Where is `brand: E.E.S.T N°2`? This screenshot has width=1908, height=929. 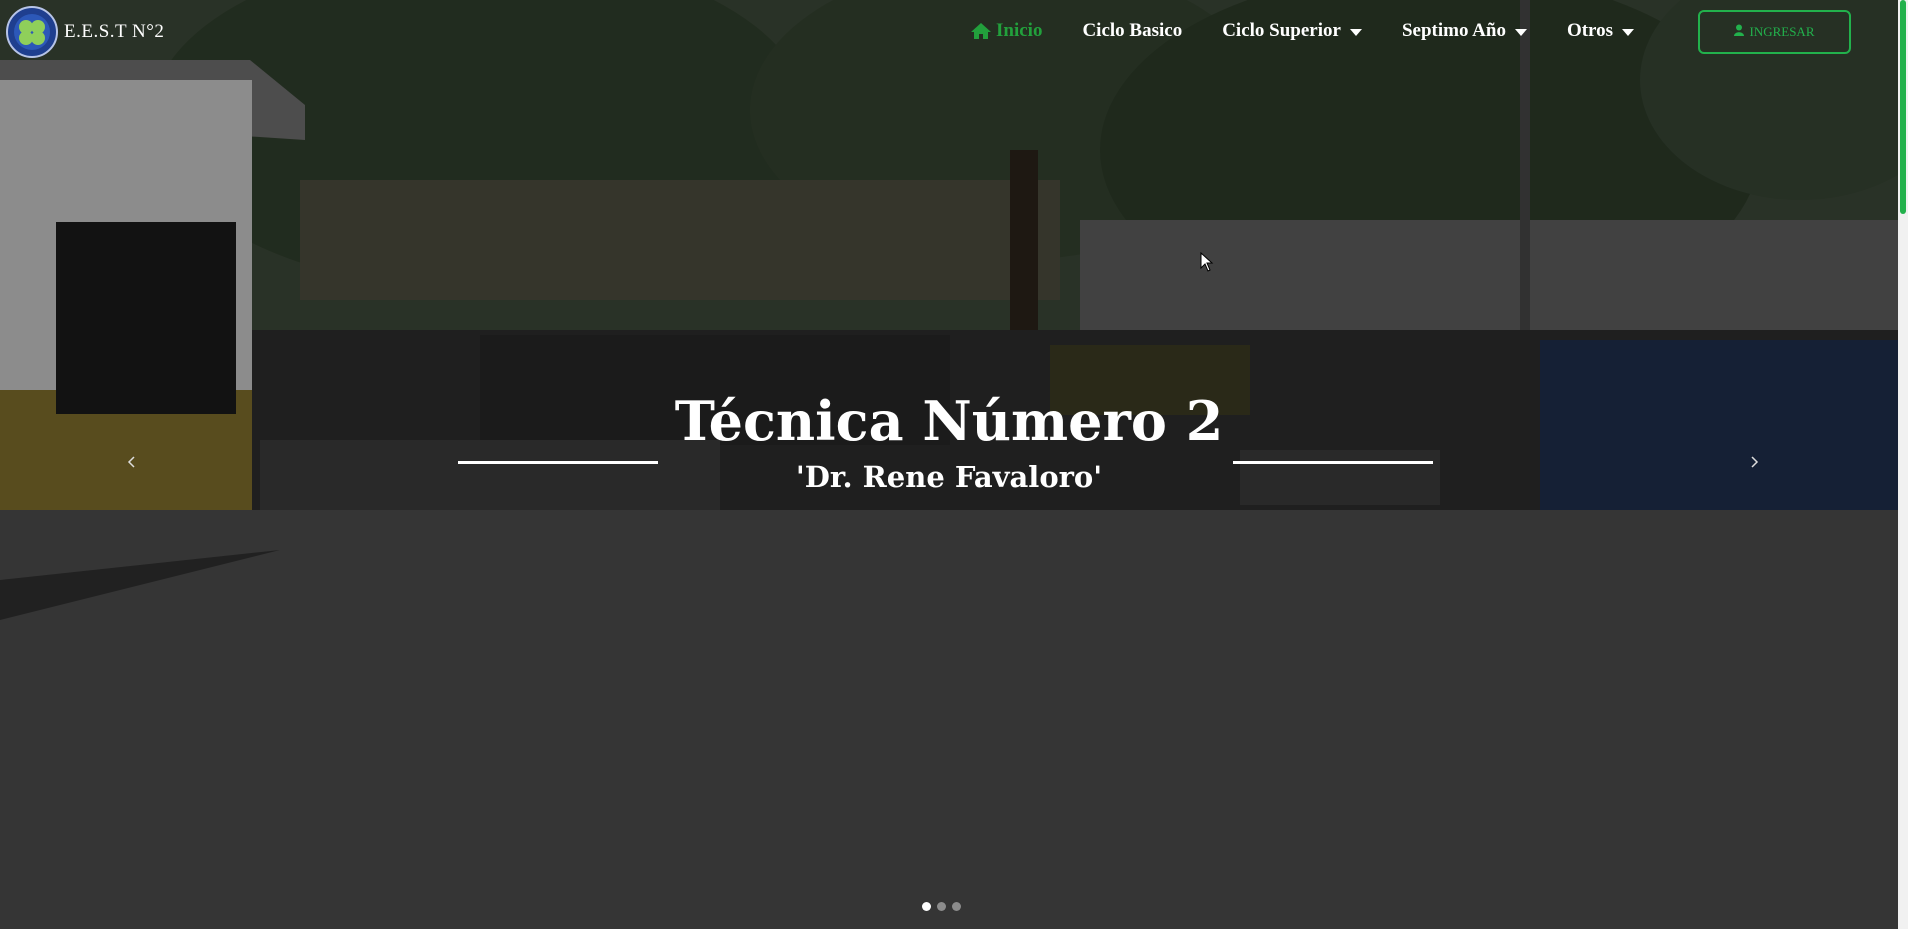 brand: E.E.S.T N°2 is located at coordinates (85, 32).